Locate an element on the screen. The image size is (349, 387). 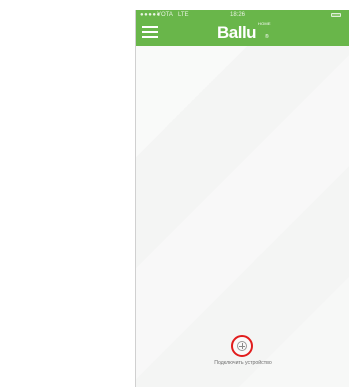
network-type: LTE is located at coordinates (183, 15).